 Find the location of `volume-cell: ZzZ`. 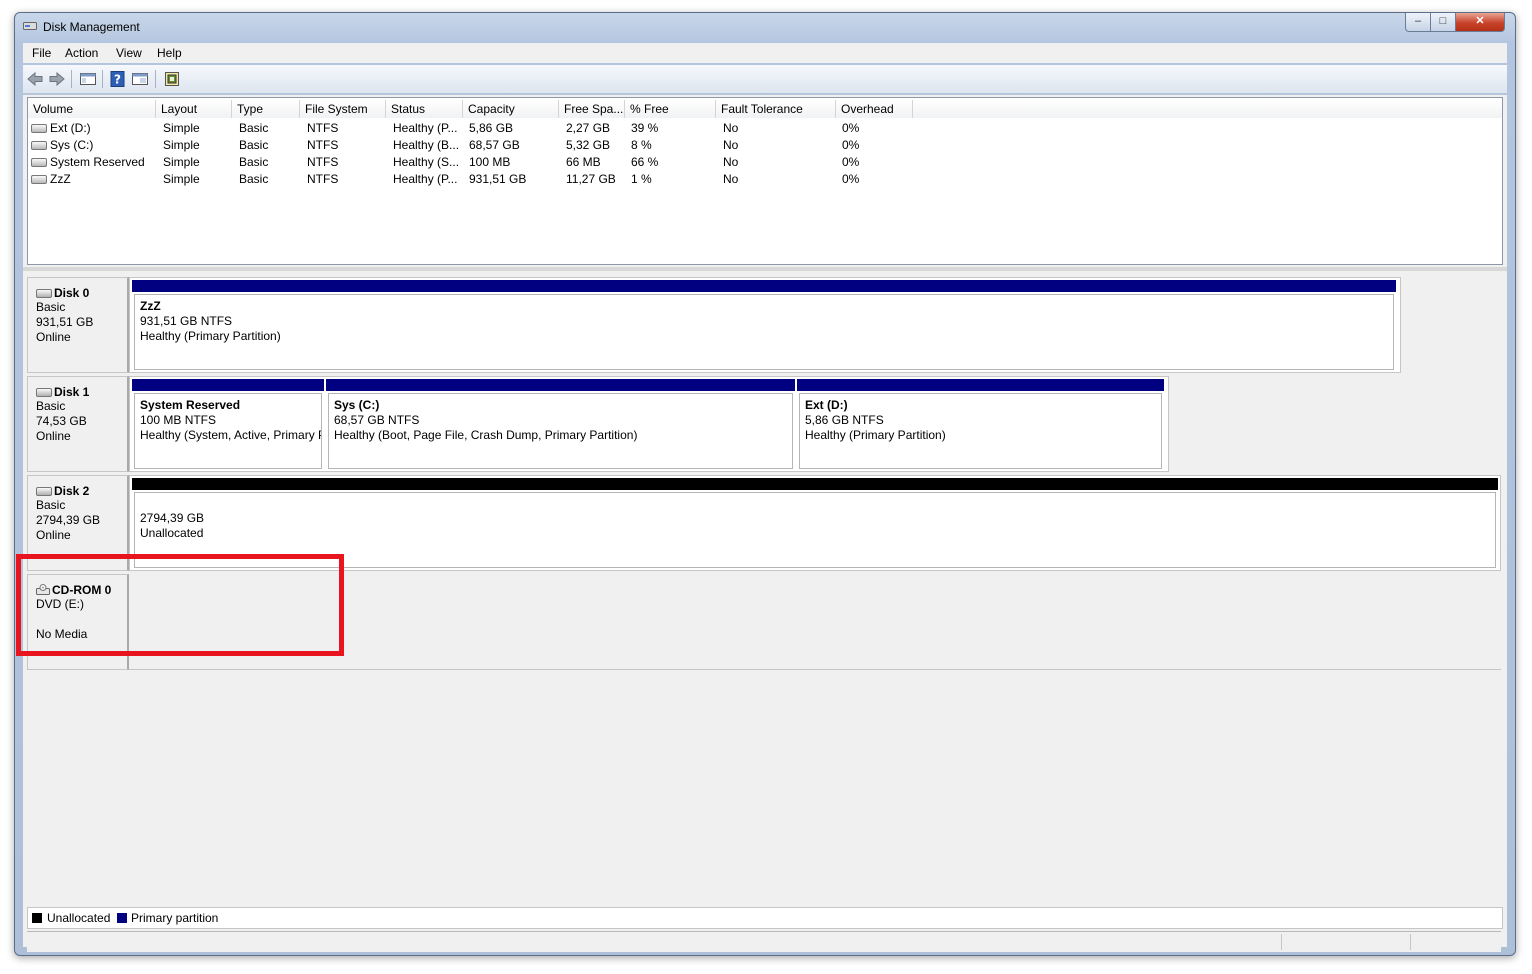

volume-cell: ZzZ is located at coordinates (51, 179).